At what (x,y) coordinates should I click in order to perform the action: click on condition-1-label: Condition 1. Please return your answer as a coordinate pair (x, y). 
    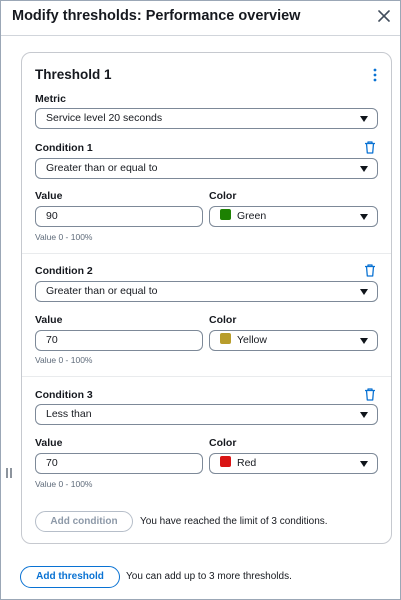
    Looking at the image, I should click on (64, 148).